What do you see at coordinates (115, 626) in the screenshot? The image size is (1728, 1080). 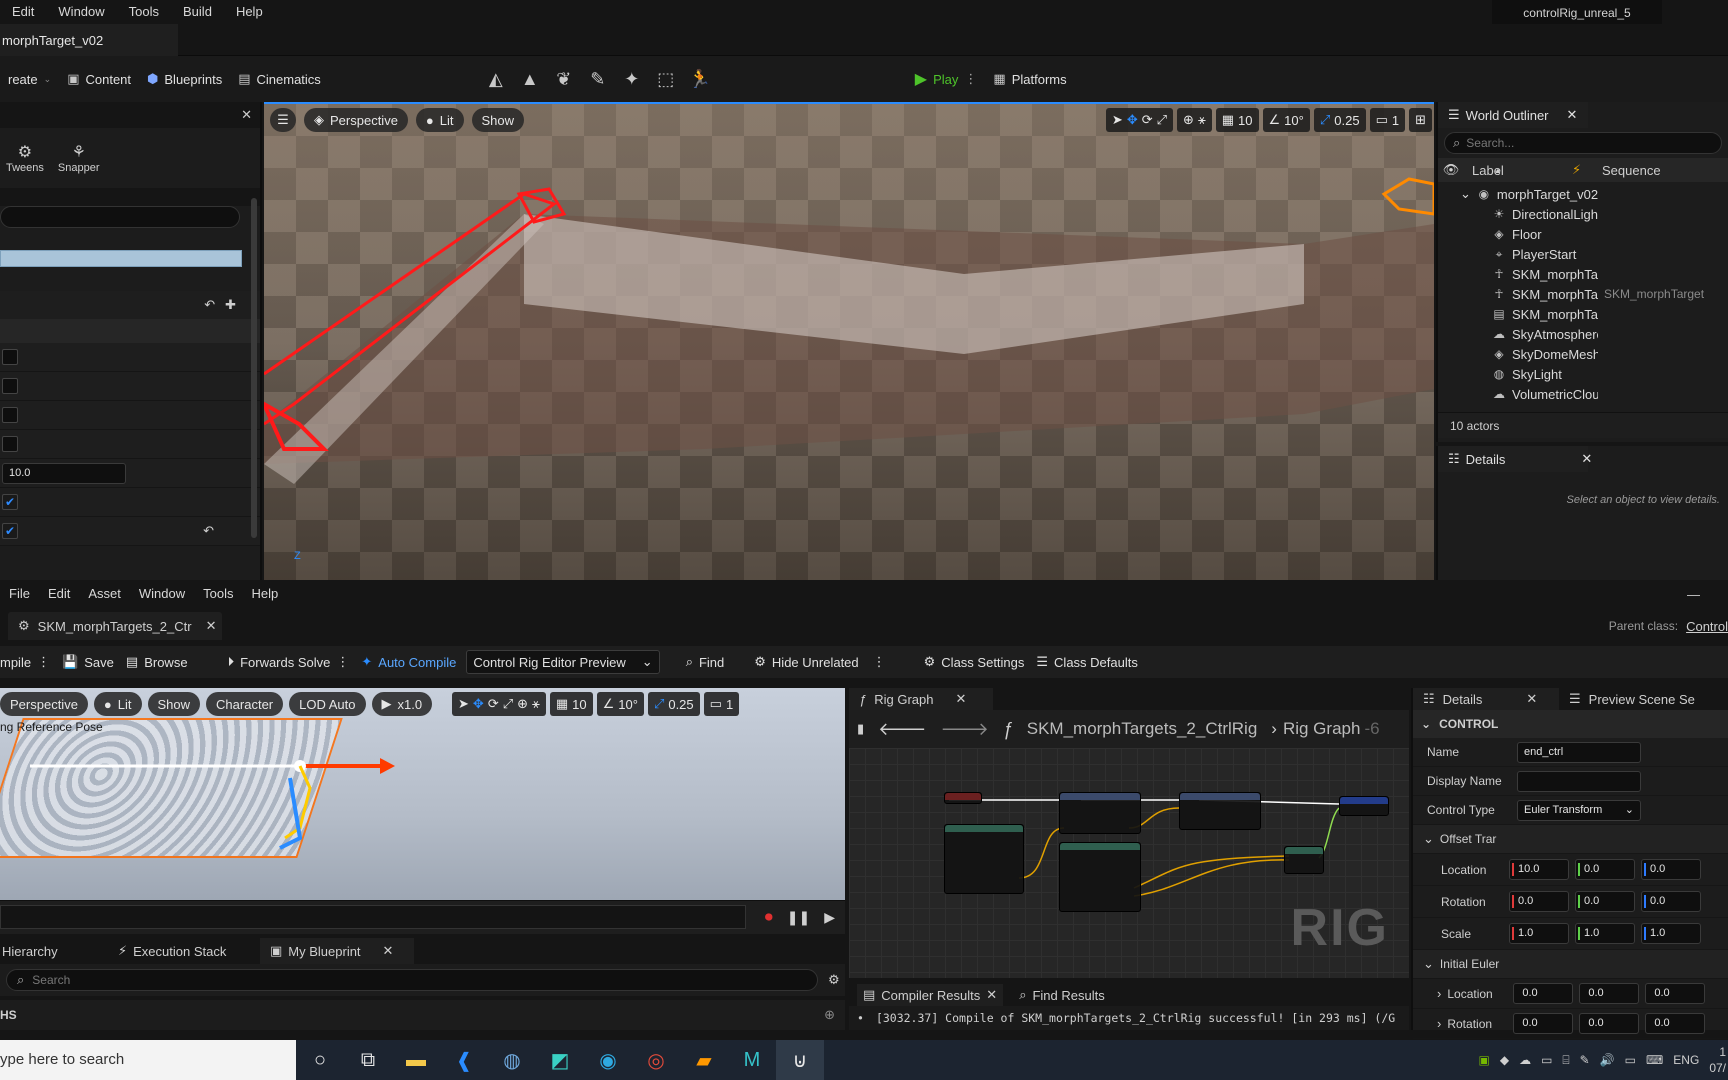 I see `control-rig-asset-tab: ⚙ SKM_morphTargets_2_Ctr ✕` at bounding box center [115, 626].